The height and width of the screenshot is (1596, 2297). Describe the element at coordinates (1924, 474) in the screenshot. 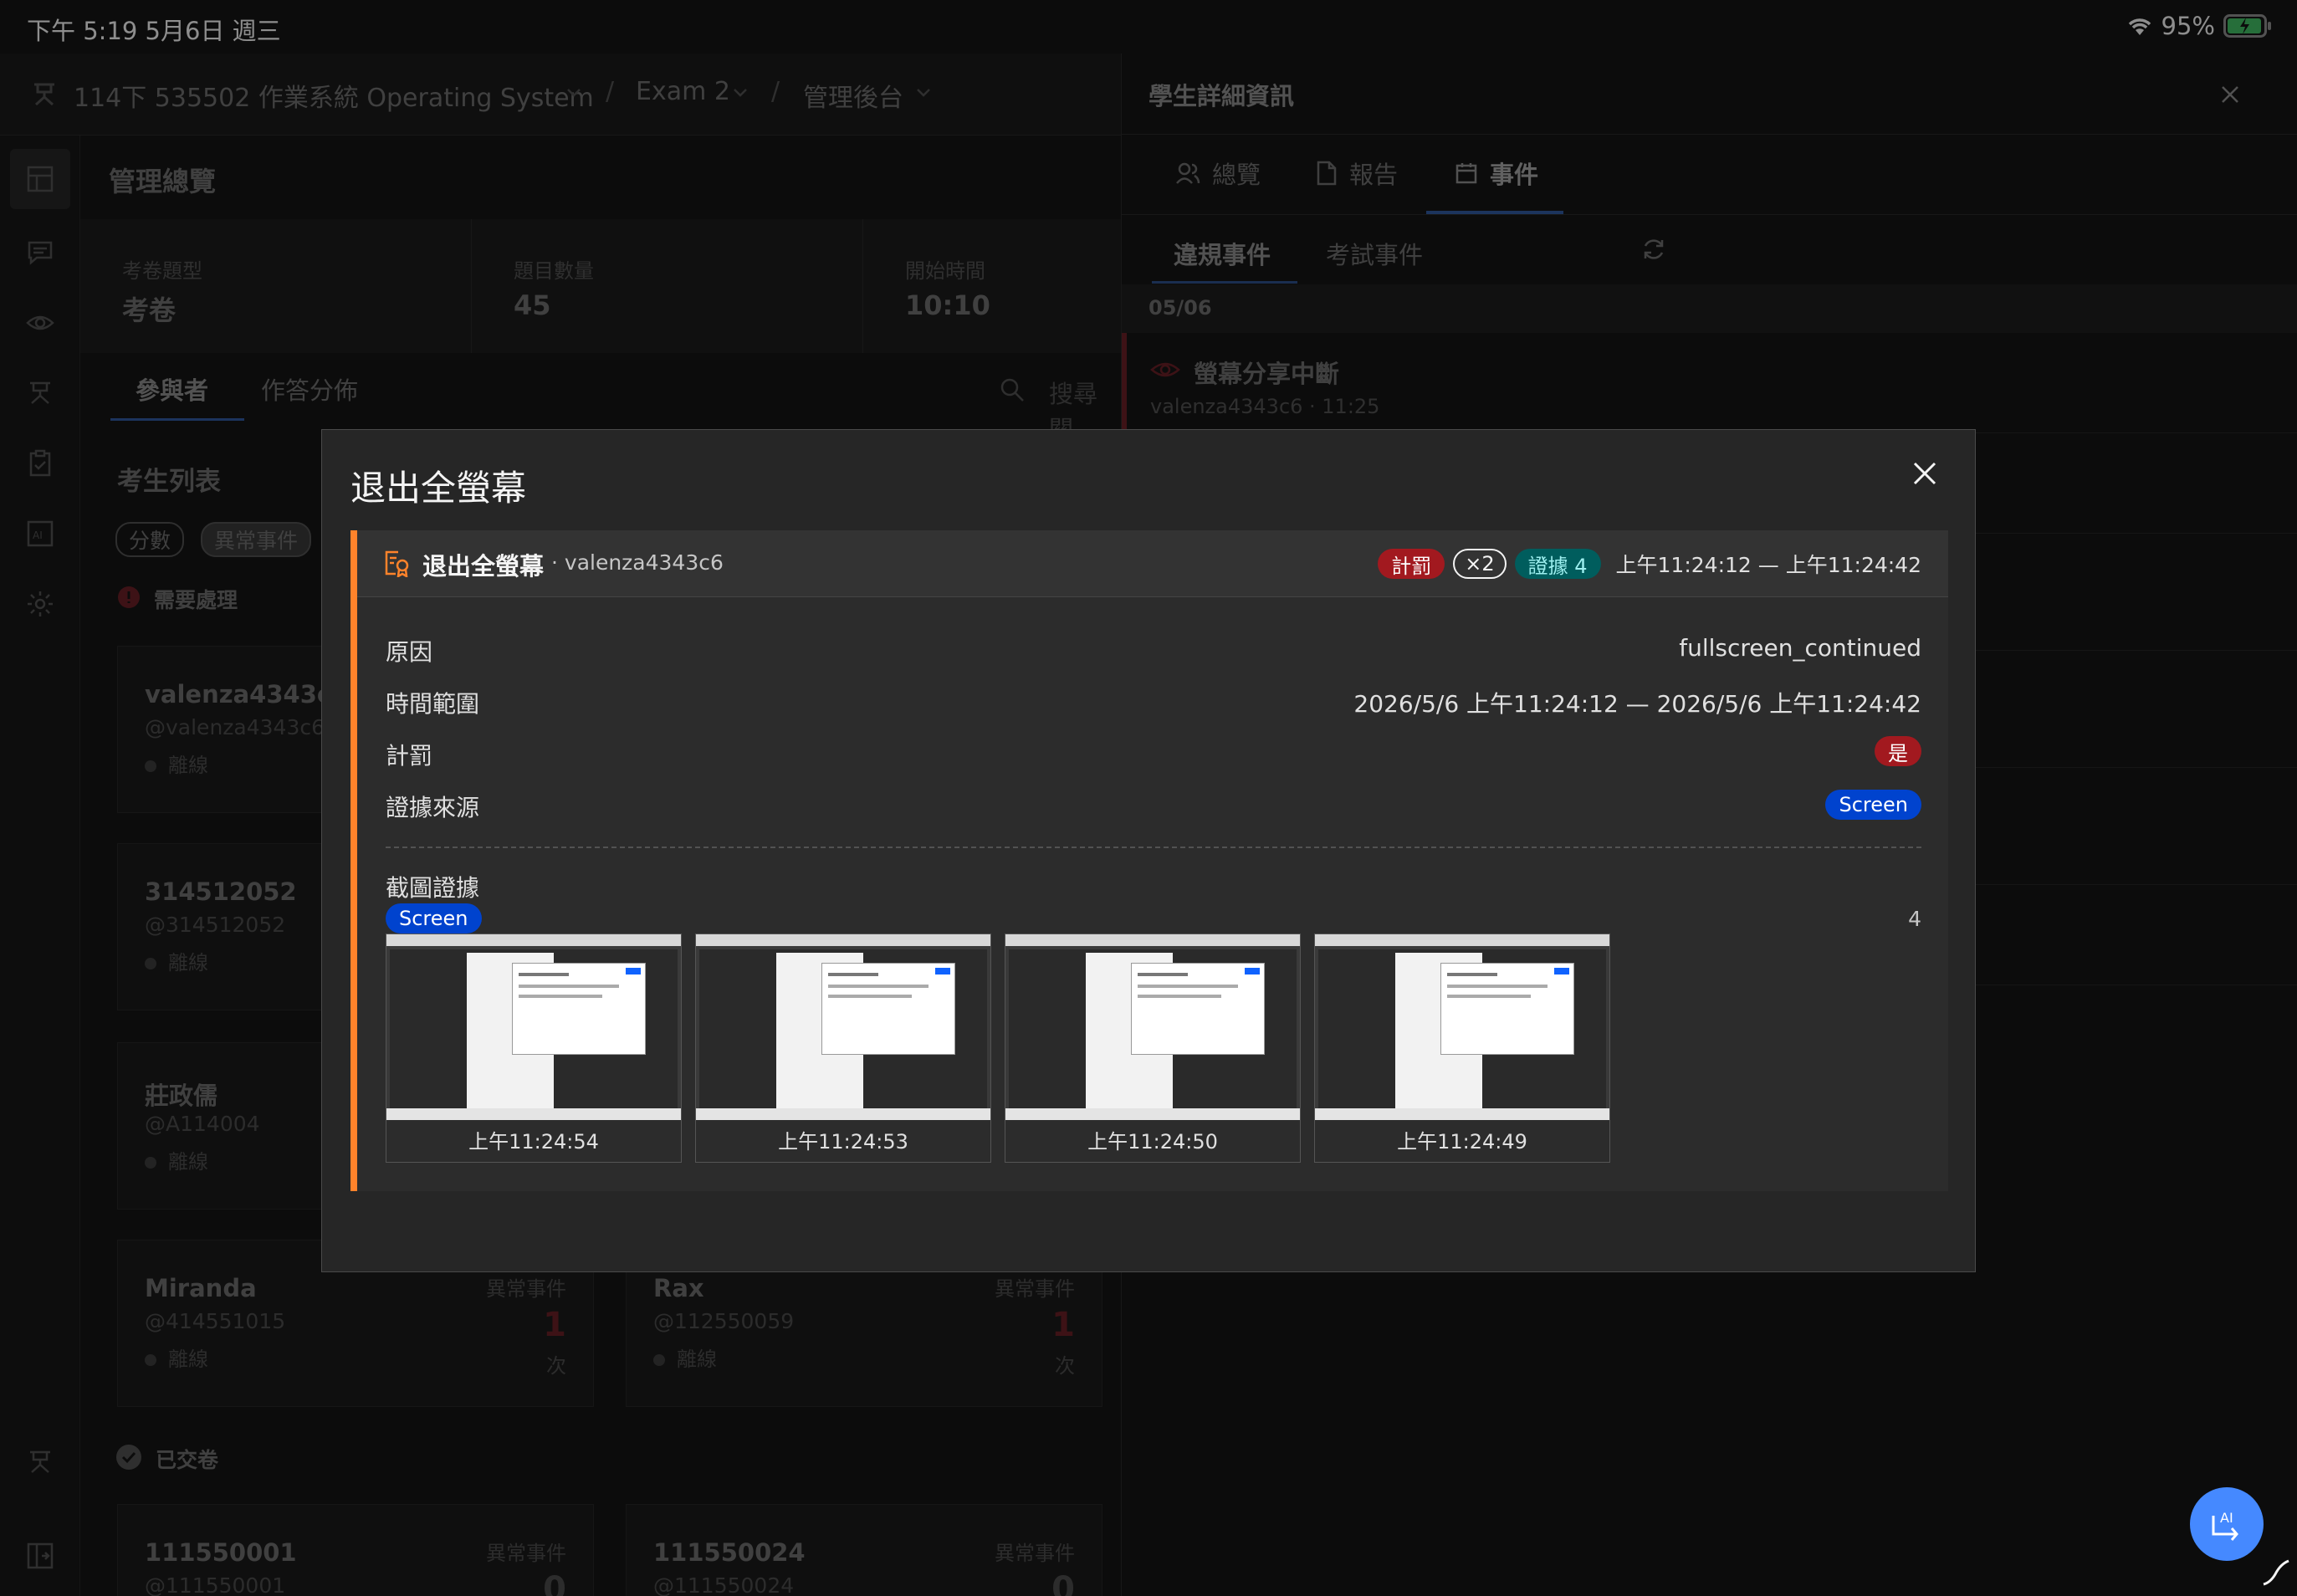

I see `close-icon` at that location.